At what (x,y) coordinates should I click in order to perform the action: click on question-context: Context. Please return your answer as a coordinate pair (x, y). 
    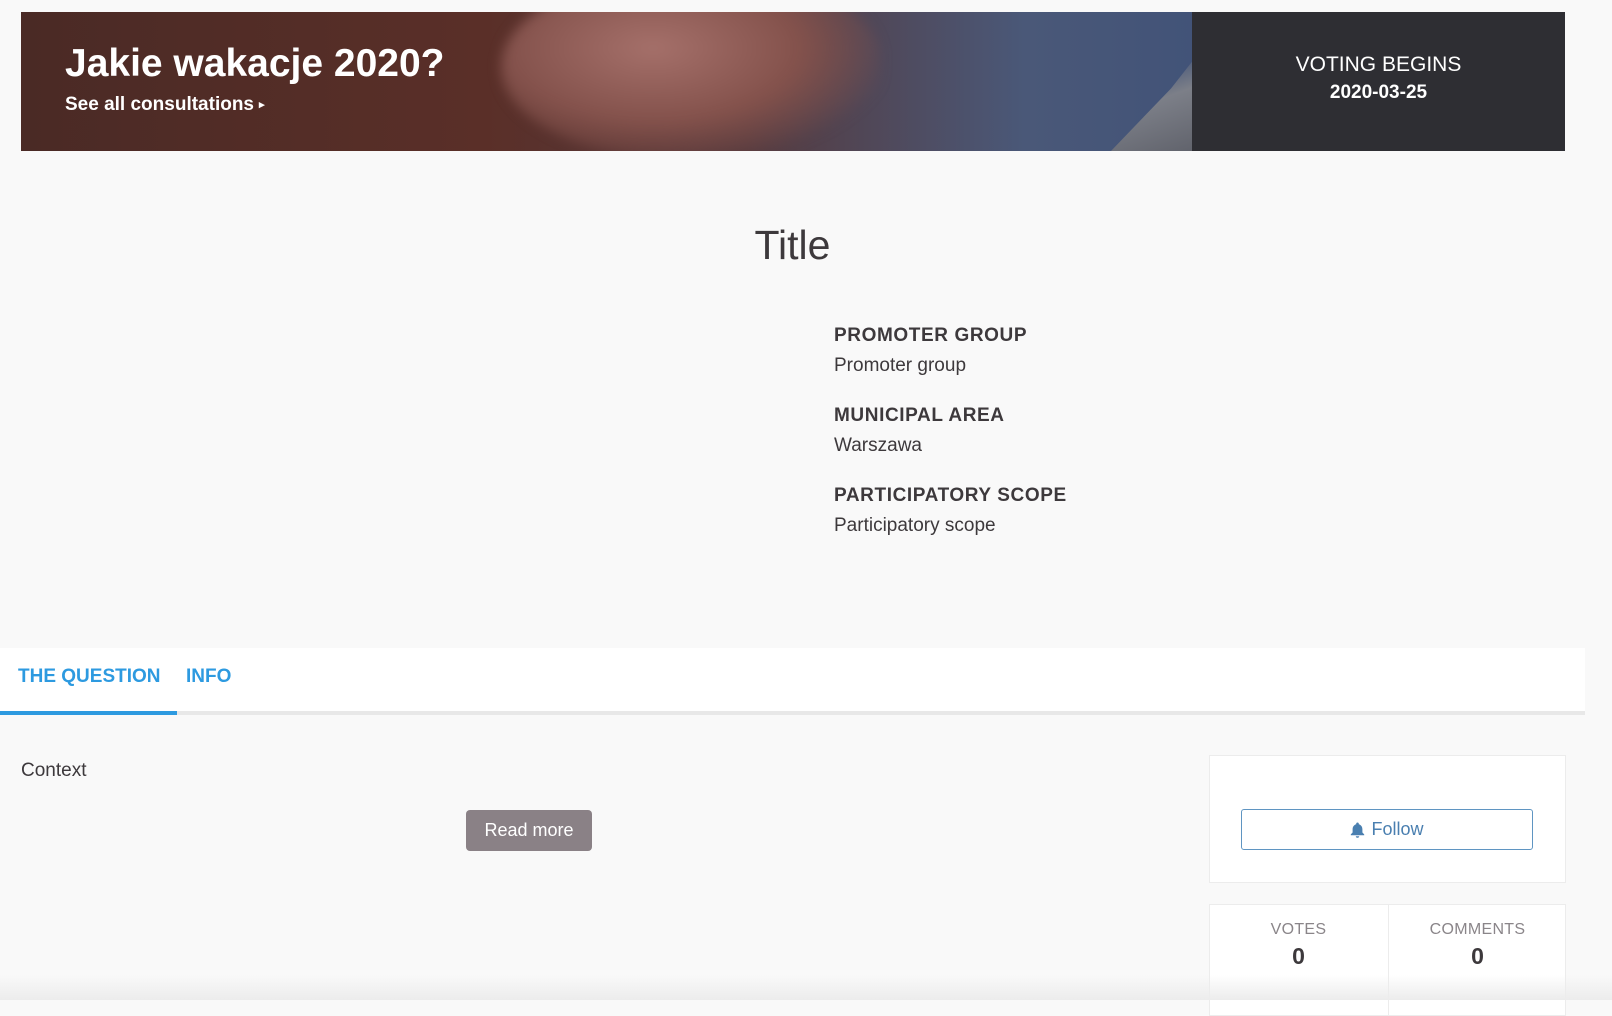
    Looking at the image, I should click on (54, 770).